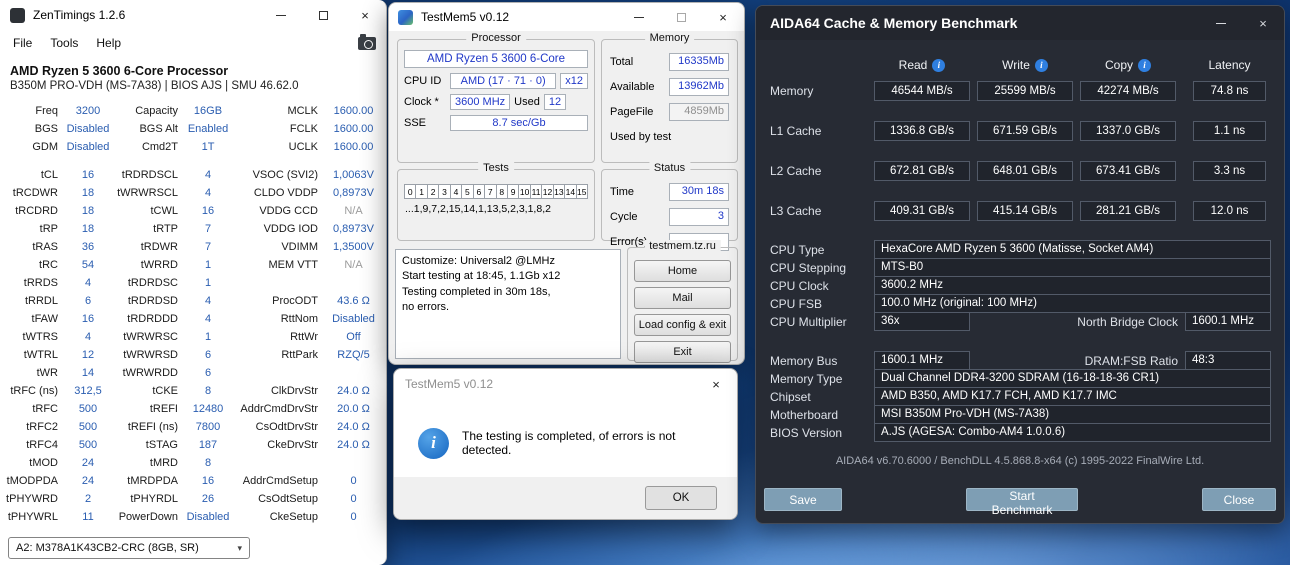  What do you see at coordinates (682, 325) in the screenshot?
I see `load-config-exit-button: Load config & exit` at bounding box center [682, 325].